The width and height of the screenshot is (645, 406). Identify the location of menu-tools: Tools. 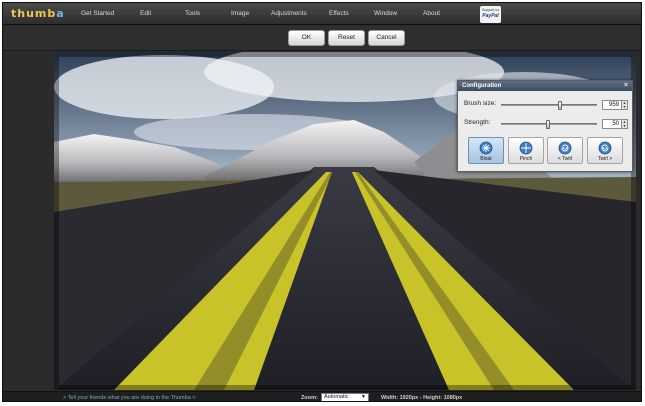
(192, 13).